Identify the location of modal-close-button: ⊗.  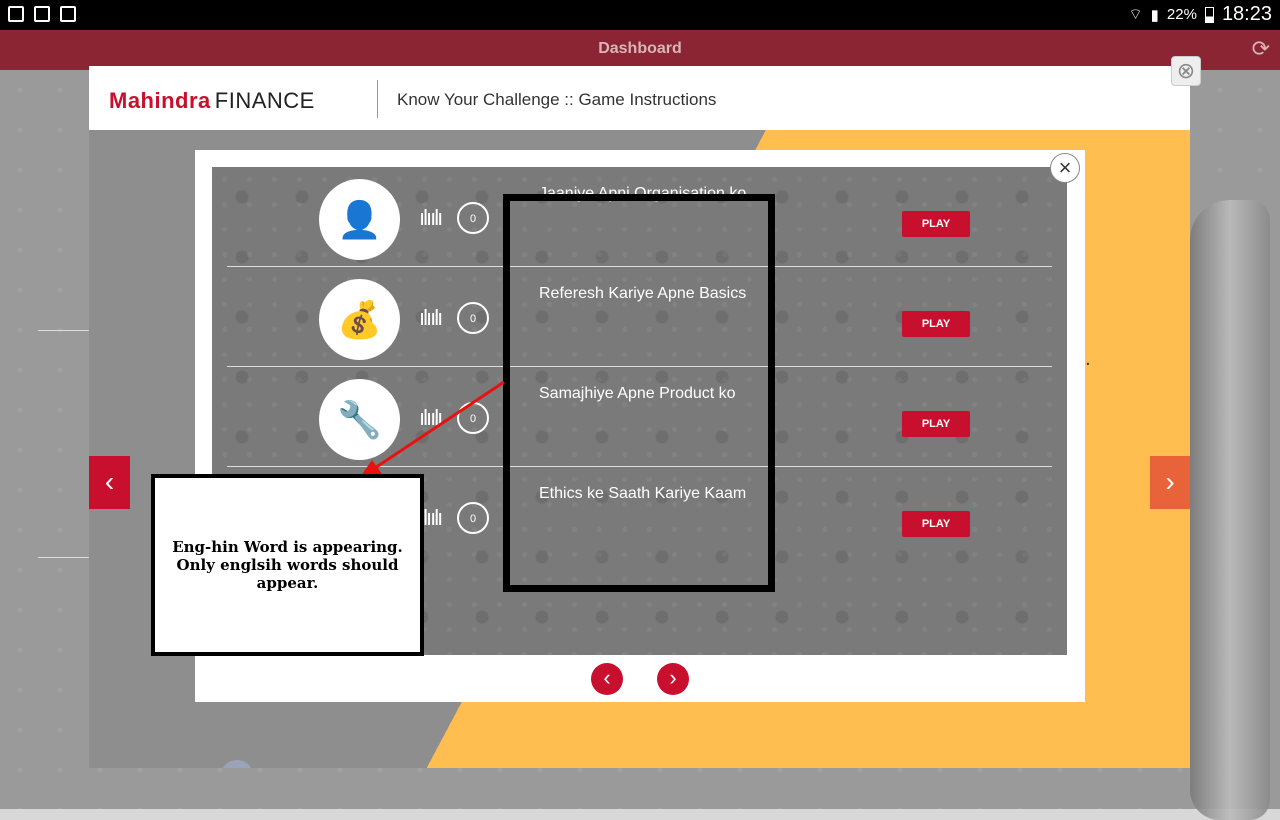
(1186, 71).